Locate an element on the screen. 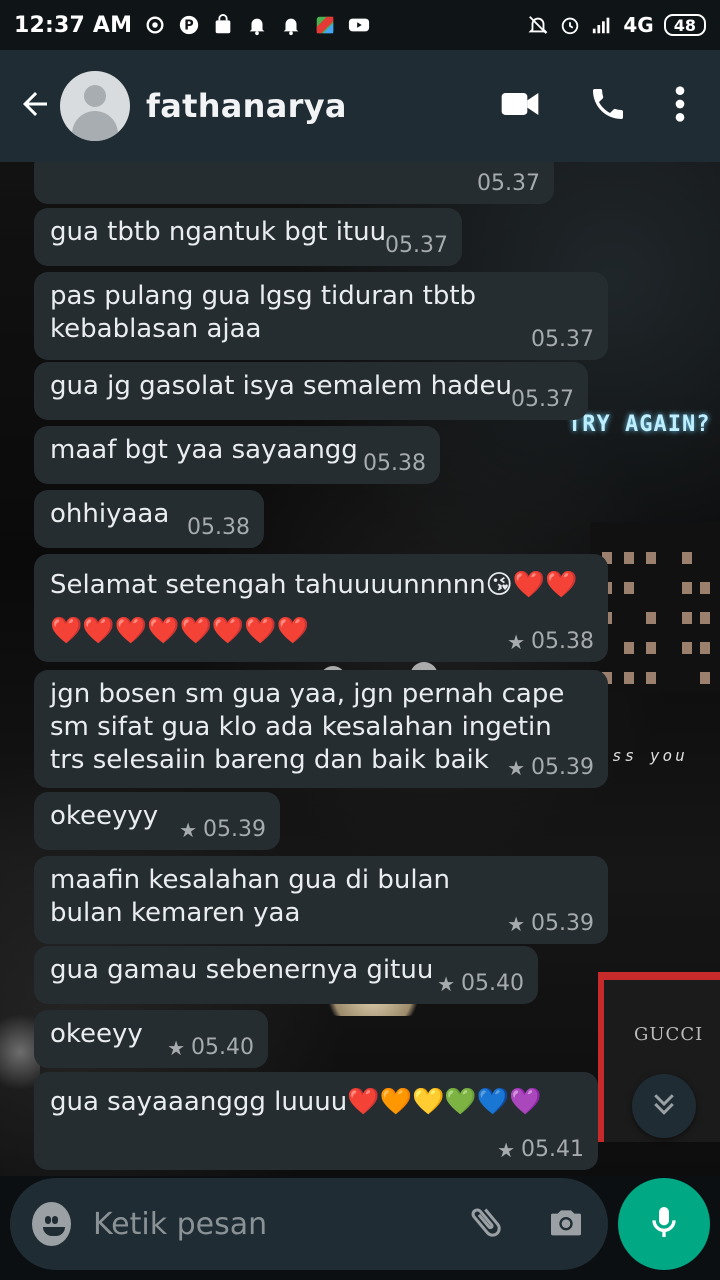 This screenshot has height=1280, width=720. emoji-icon is located at coordinates (51, 1224).